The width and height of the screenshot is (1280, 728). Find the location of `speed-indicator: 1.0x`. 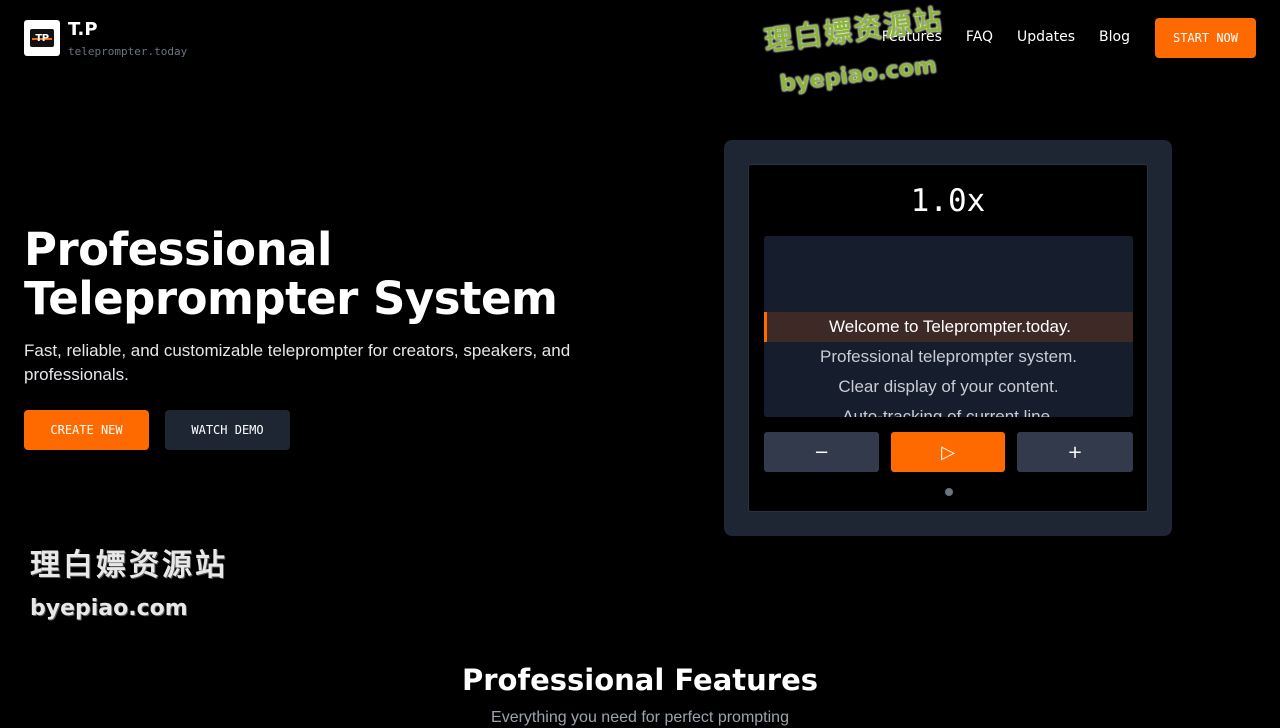

speed-indicator: 1.0x is located at coordinates (948, 201).